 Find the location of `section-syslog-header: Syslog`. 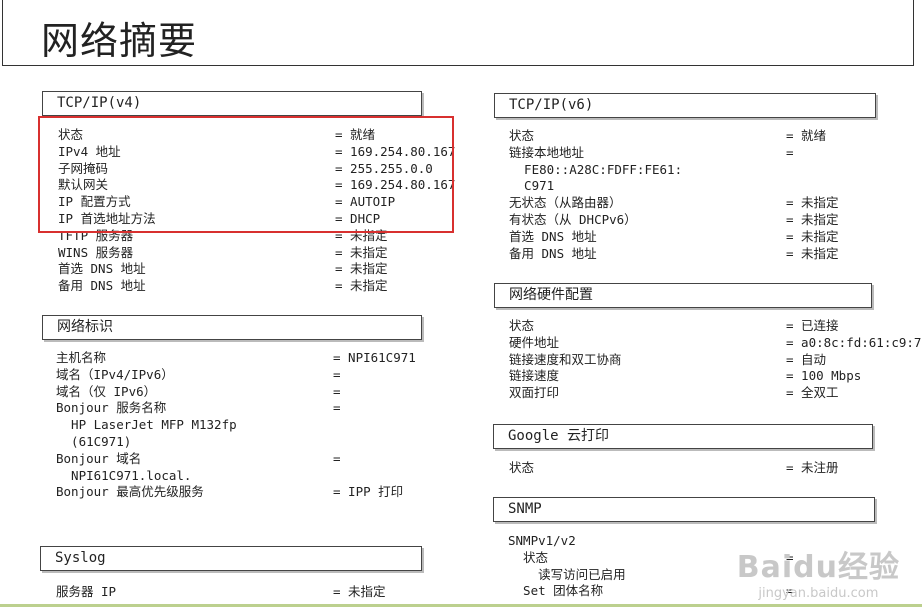

section-syslog-header: Syslog is located at coordinates (231, 558).